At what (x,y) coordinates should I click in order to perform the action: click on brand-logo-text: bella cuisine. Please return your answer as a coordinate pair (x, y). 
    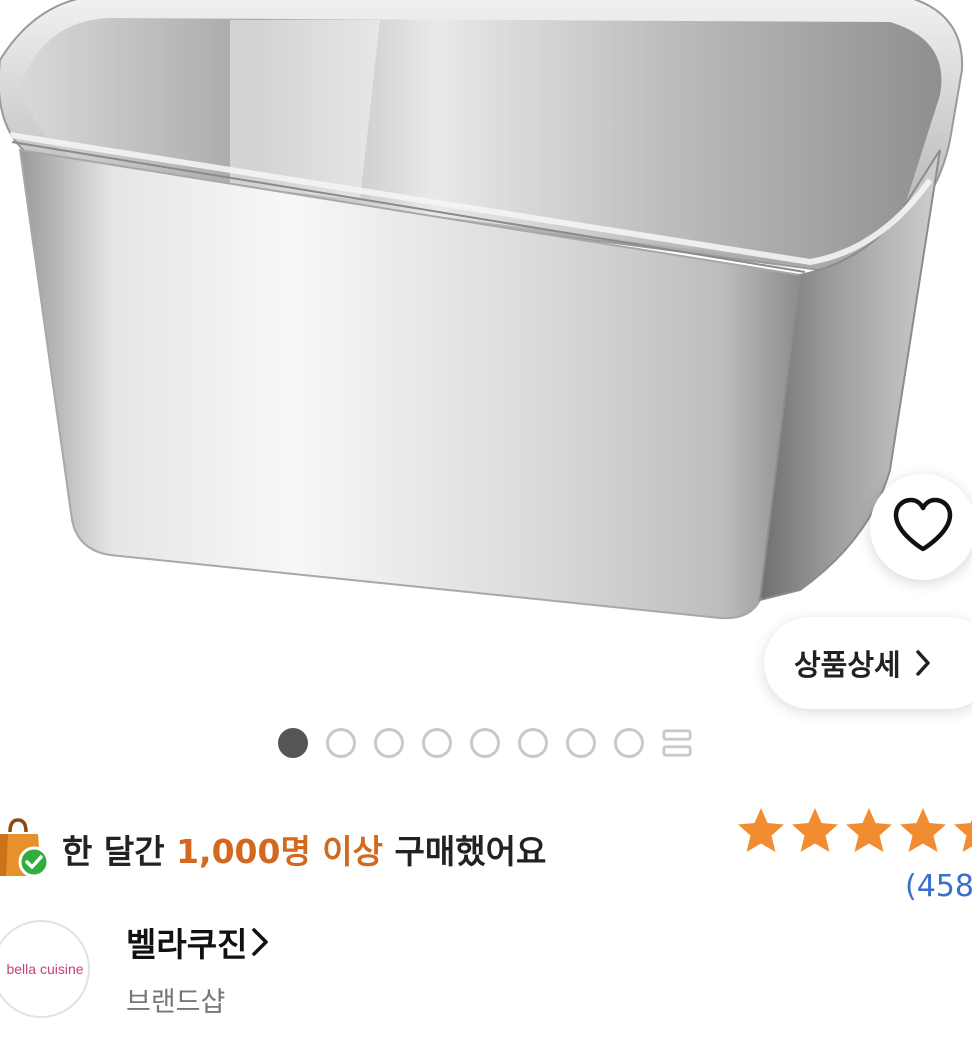
    Looking at the image, I should click on (45, 969).